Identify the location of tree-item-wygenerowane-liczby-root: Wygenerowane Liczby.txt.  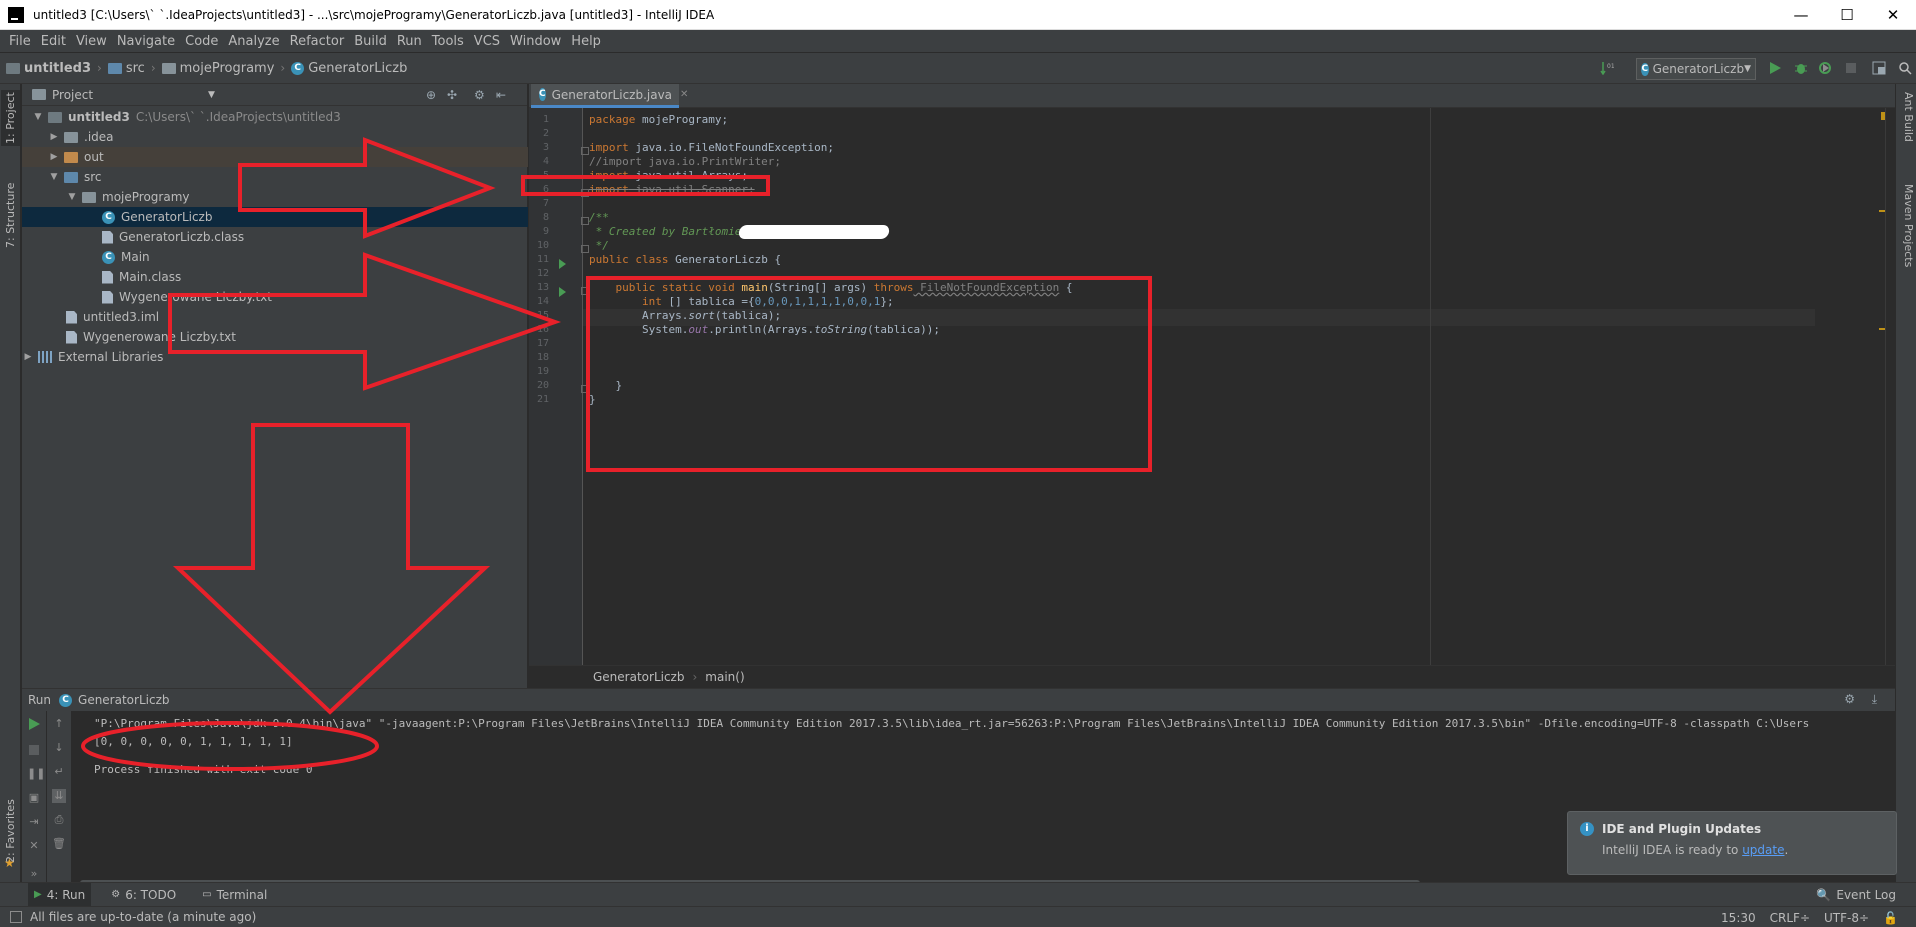
(275, 337).